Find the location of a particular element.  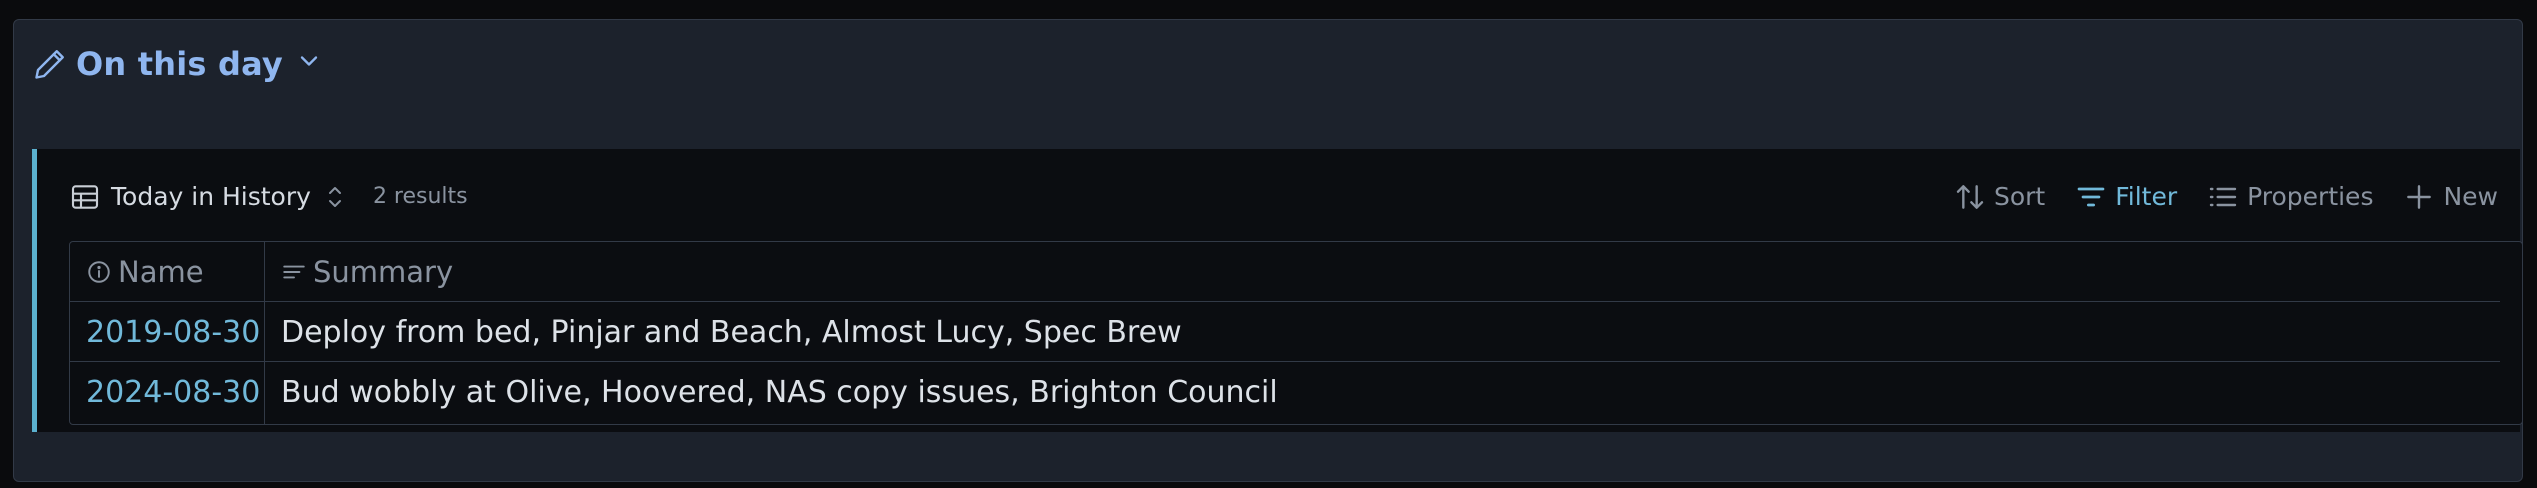

pencil-icon is located at coordinates (50, 64).